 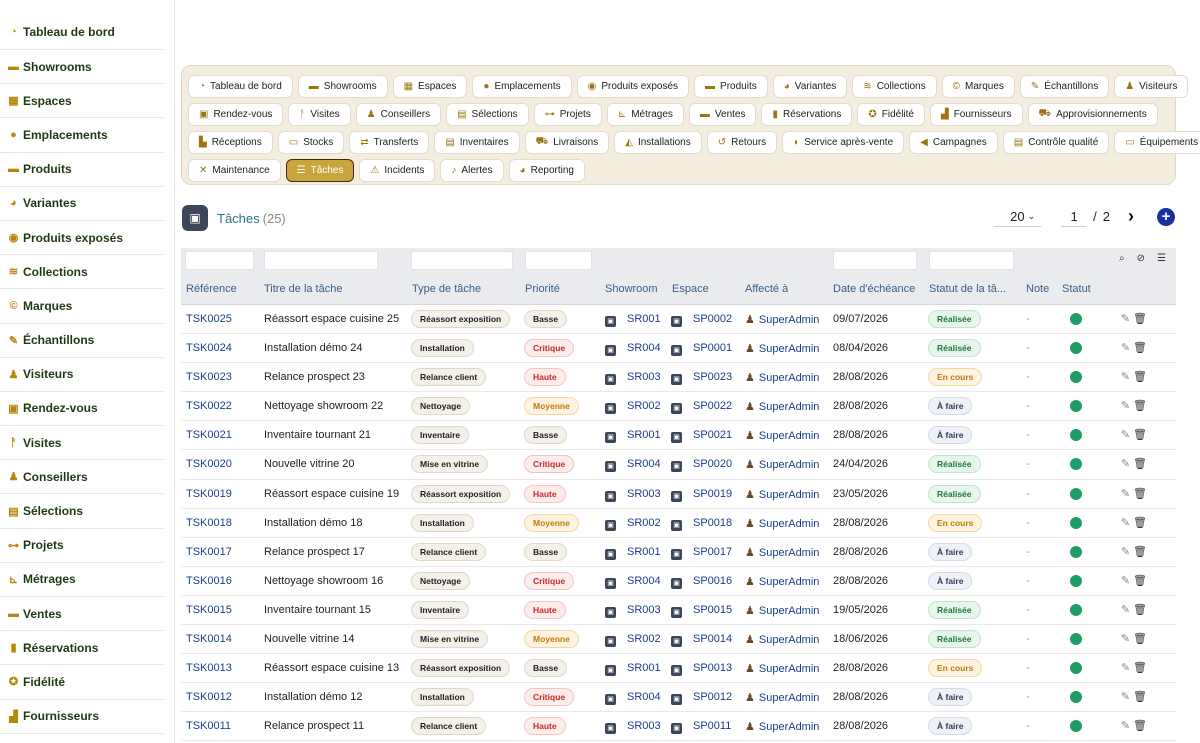 I want to click on module-button-0-3: ● Emplacements, so click(x=522, y=86).